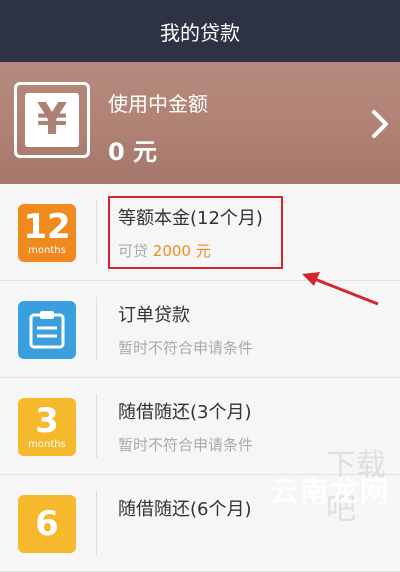  What do you see at coordinates (158, 104) in the screenshot?
I see `summary-label: 使用中金额` at bounding box center [158, 104].